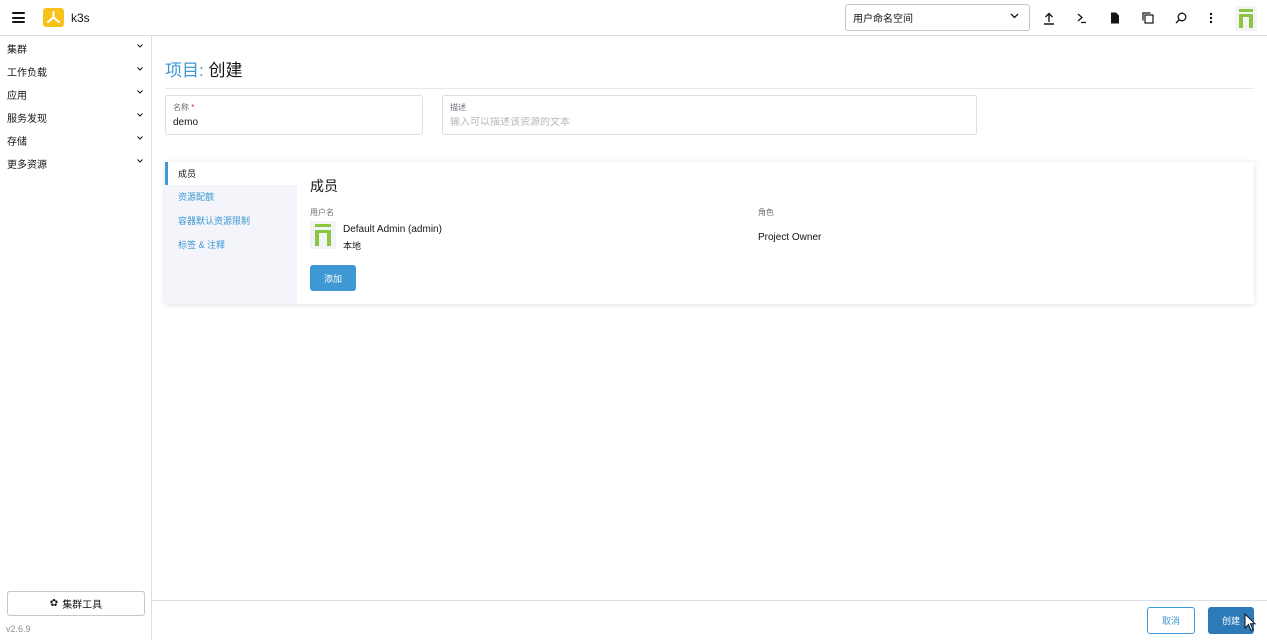 The width and height of the screenshot is (1267, 640). I want to click on cluster-name: k3s, so click(80, 18).